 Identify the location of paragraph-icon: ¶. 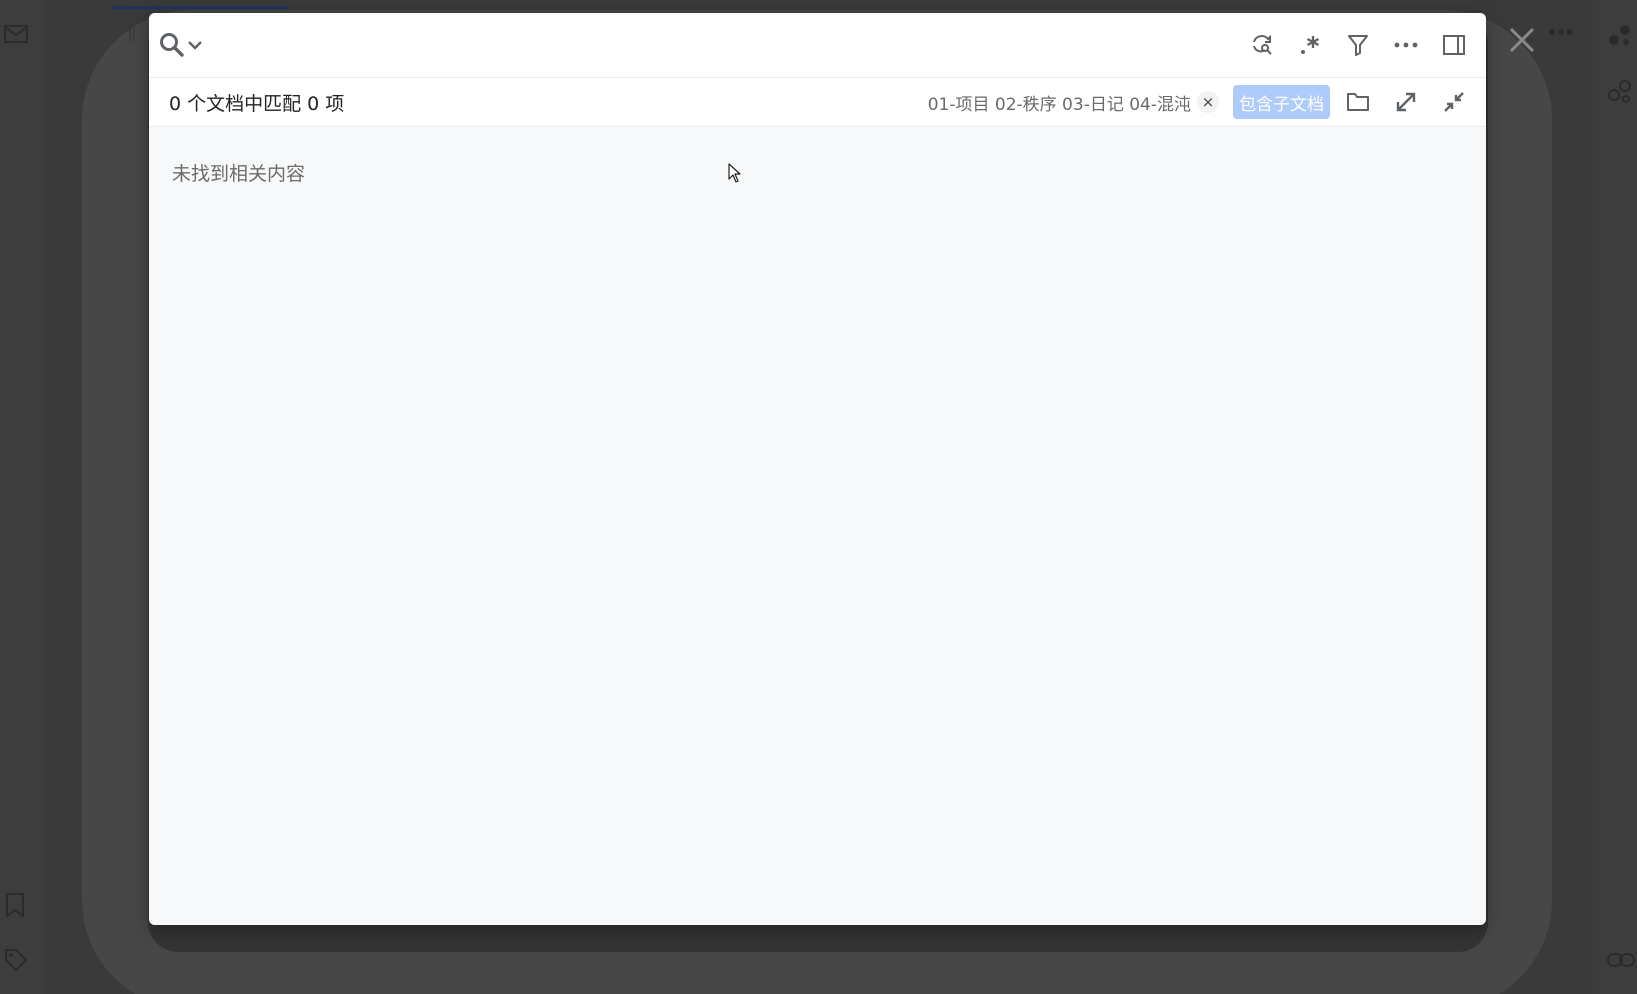
(130, 32).